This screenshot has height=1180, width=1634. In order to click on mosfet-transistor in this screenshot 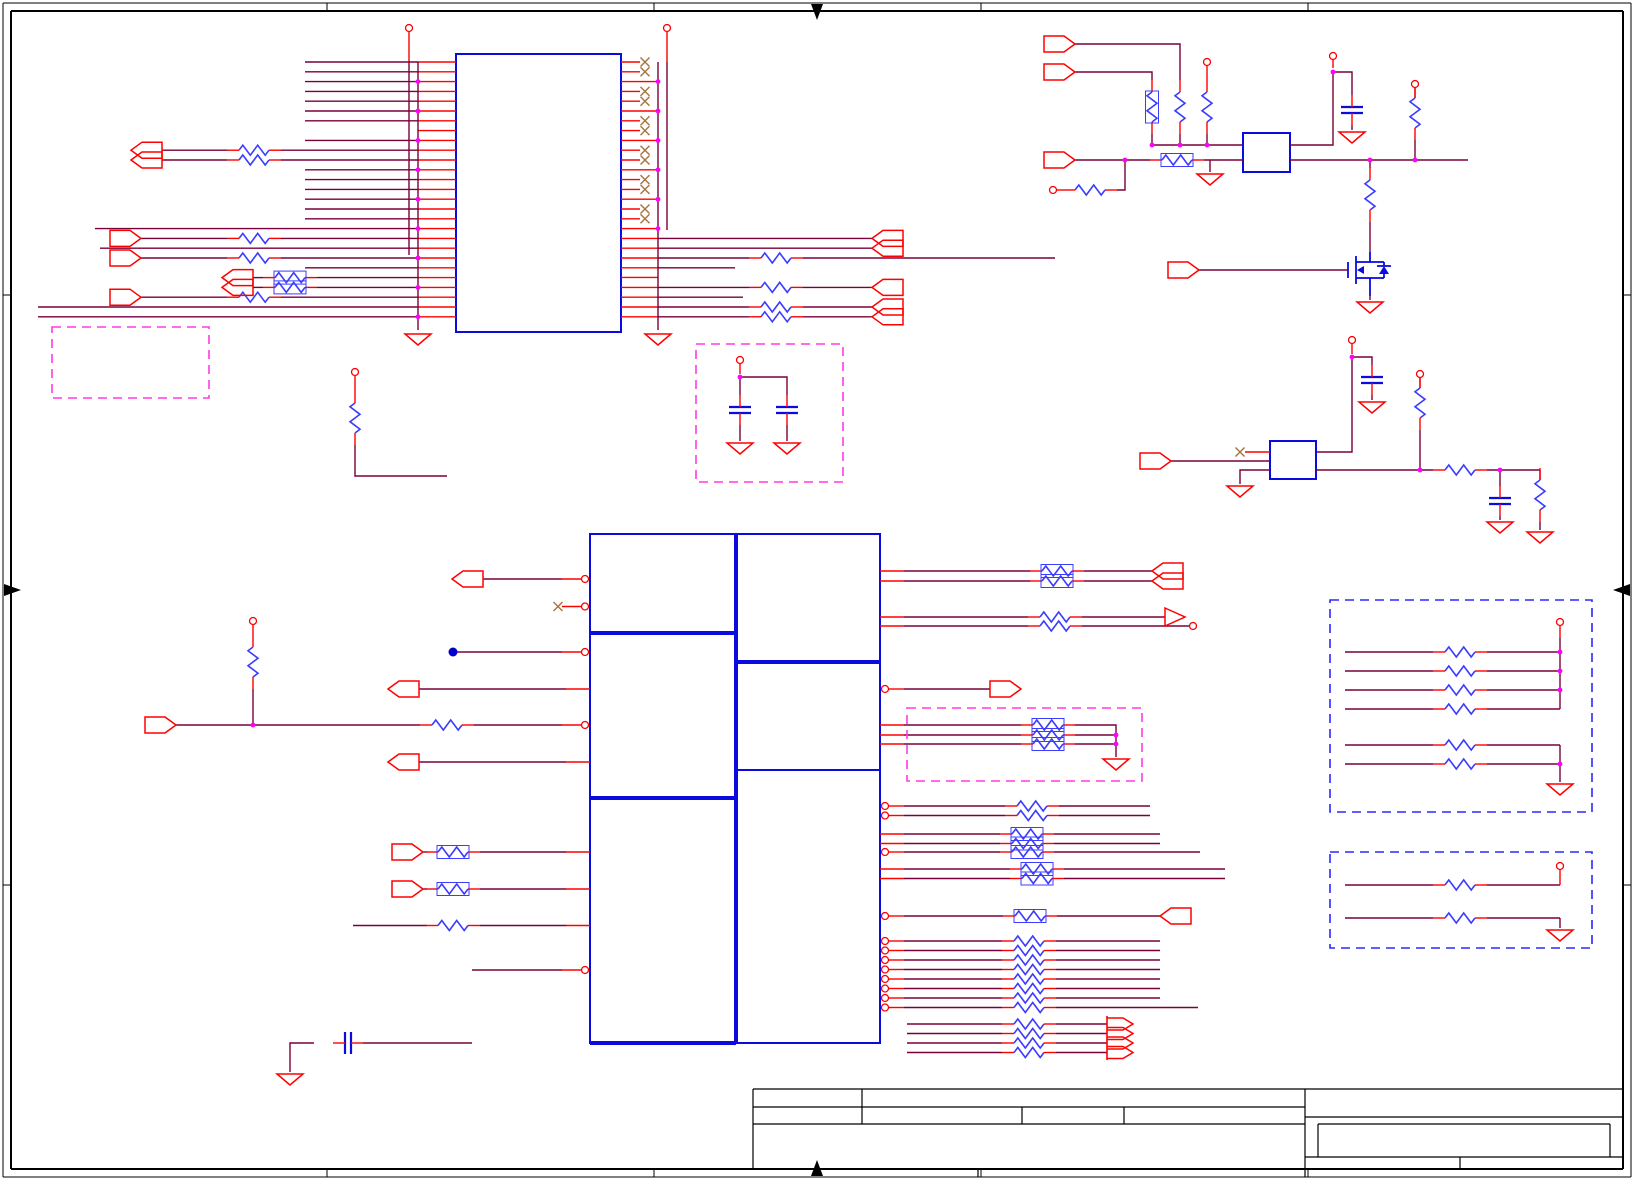, I will do `click(1369, 274)`.